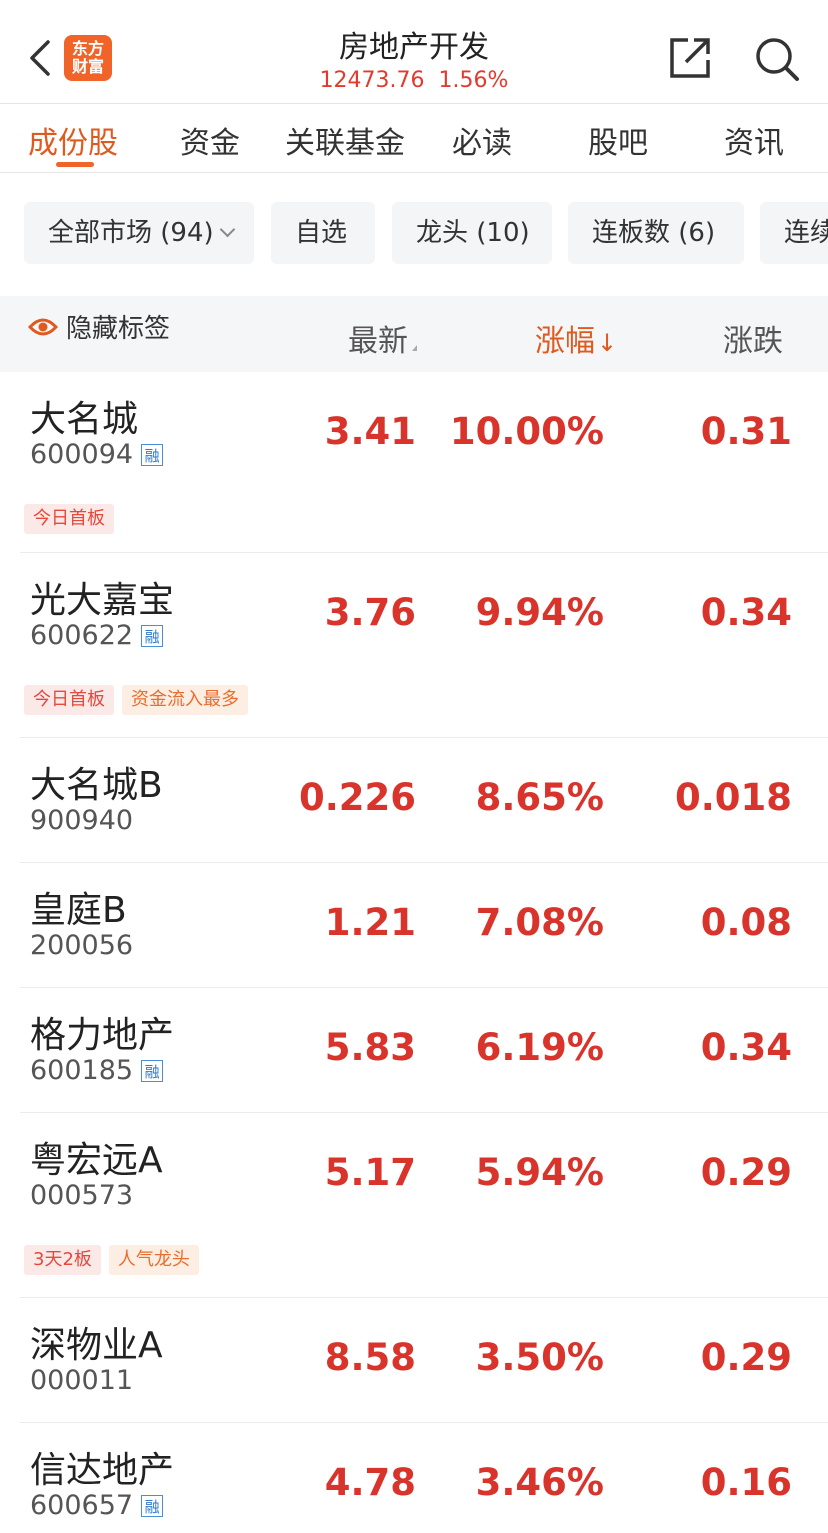 This screenshot has height=1533, width=828. What do you see at coordinates (131, 233) in the screenshot?
I see `filter-all-markets-label: 全部市场 (94)` at bounding box center [131, 233].